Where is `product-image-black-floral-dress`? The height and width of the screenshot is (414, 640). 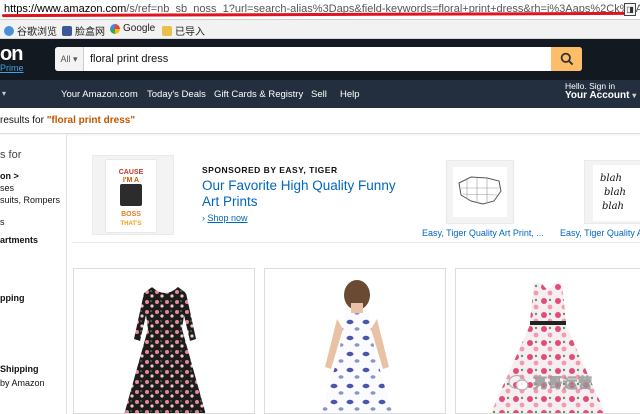
product-image-black-floral-dress is located at coordinates (165, 350).